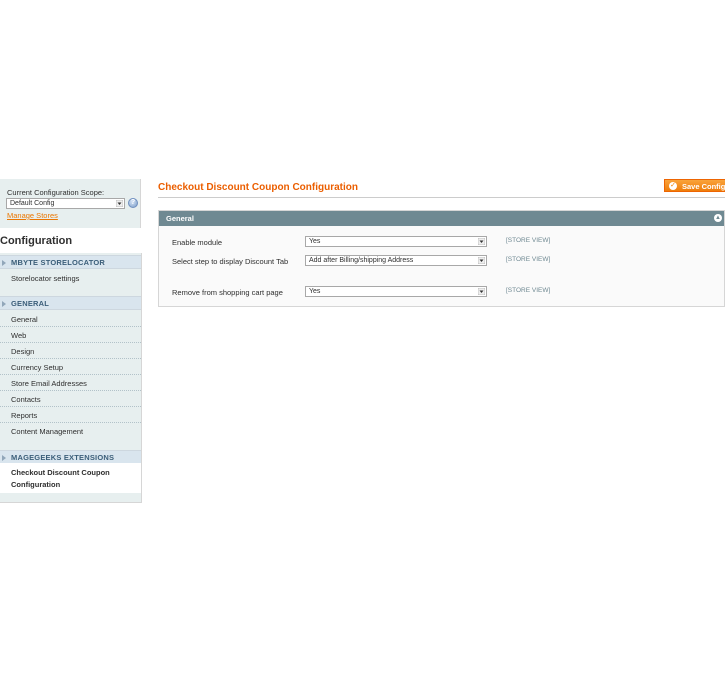 The height and width of the screenshot is (680, 725). I want to click on title-divider, so click(441, 197).